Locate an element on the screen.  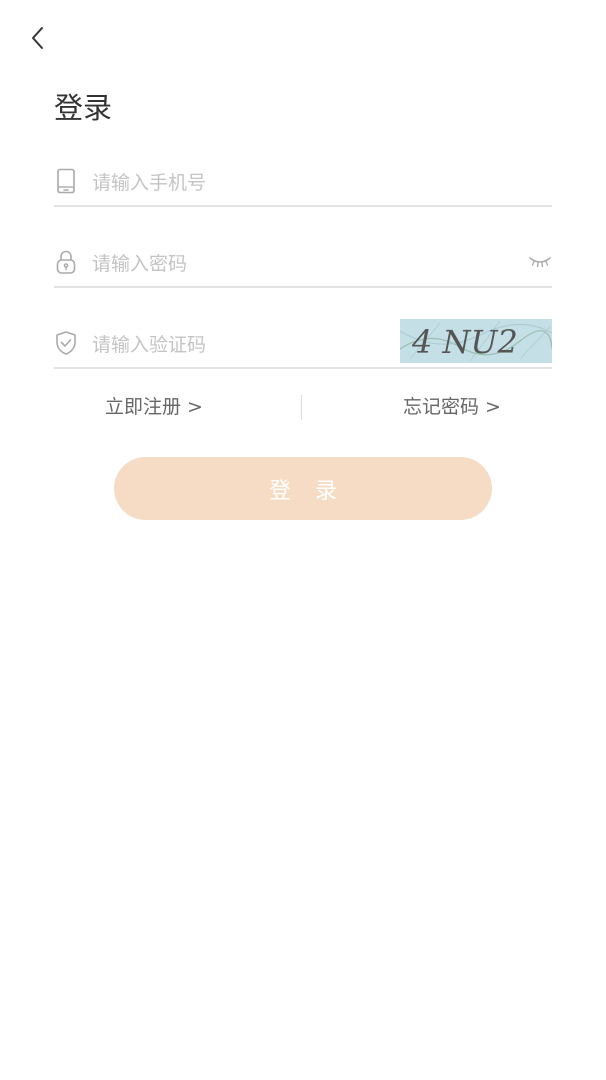
page-title: 登录 is located at coordinates (83, 108).